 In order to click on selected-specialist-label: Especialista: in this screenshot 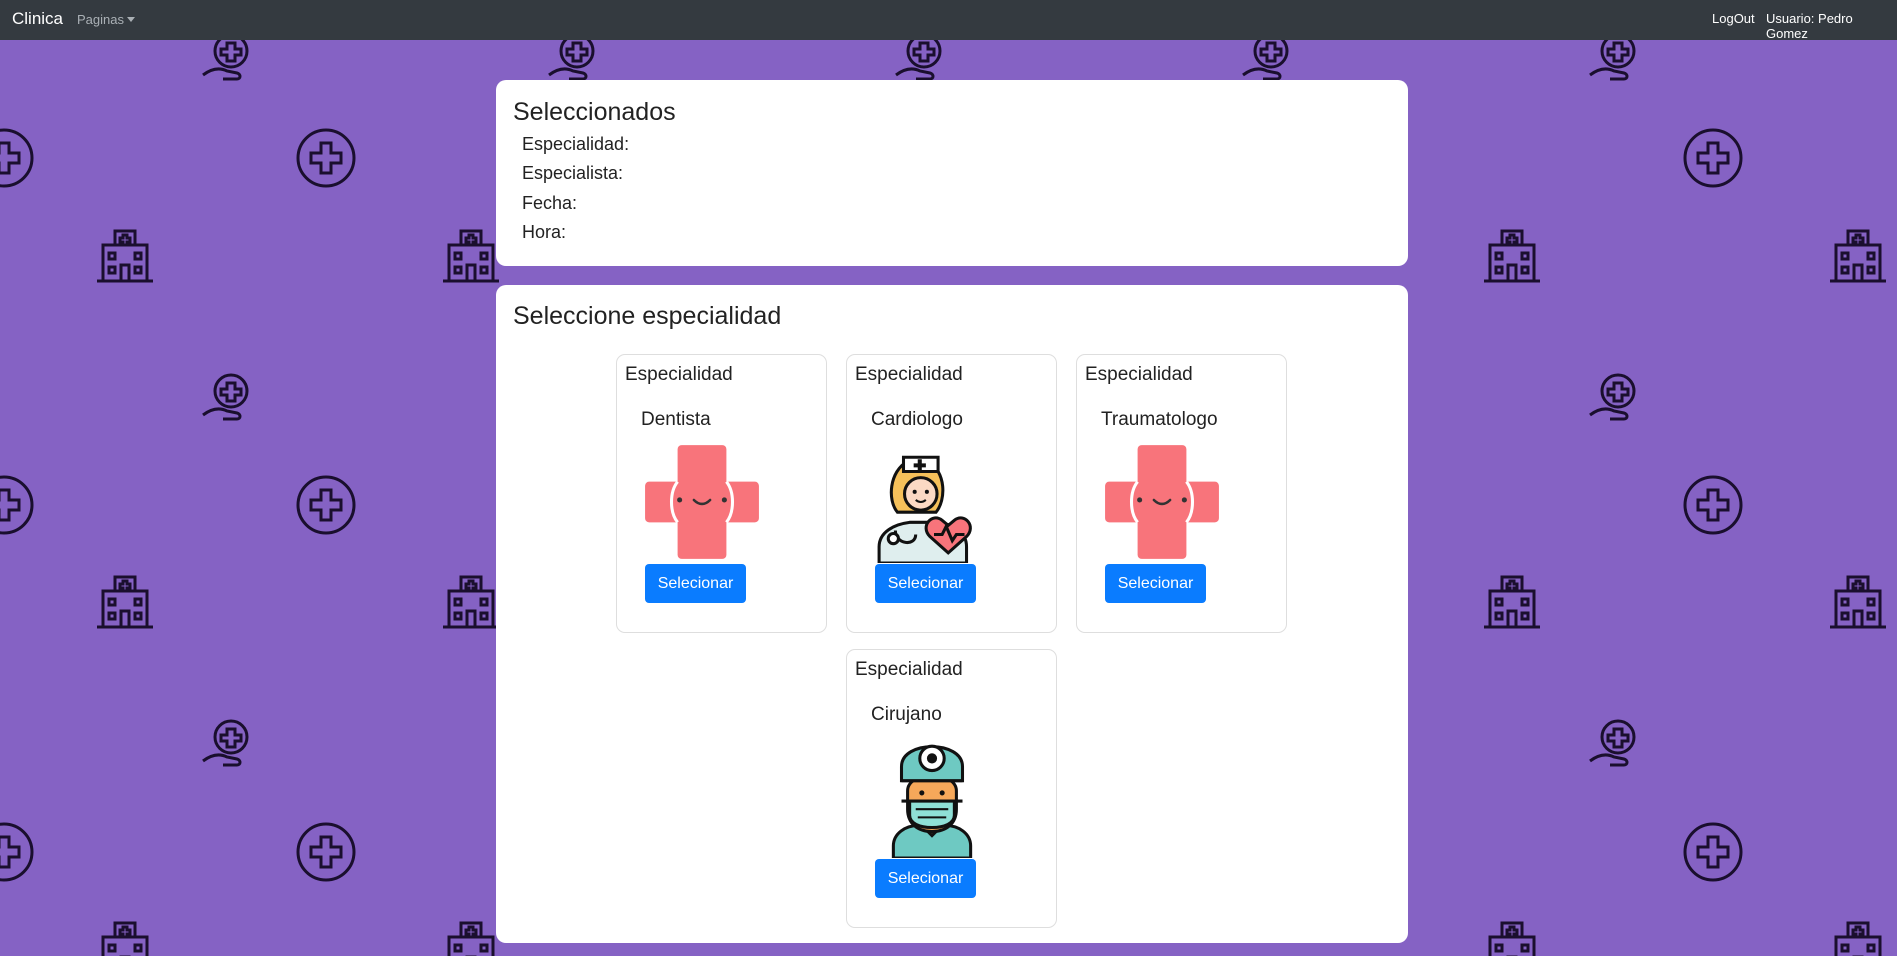, I will do `click(573, 173)`.